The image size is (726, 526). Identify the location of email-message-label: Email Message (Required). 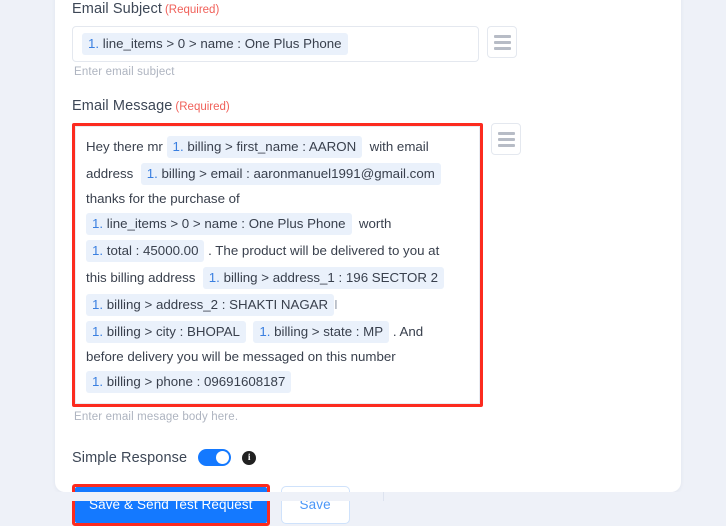
(368, 106).